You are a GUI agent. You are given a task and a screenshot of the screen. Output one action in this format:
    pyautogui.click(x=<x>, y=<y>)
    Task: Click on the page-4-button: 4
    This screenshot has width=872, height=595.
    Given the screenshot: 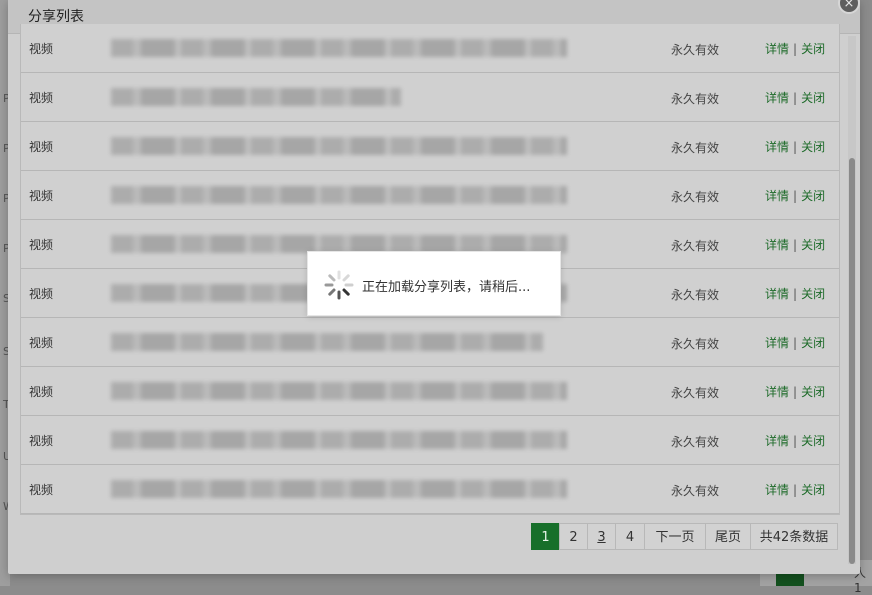 What is the action you would take?
    pyautogui.click(x=630, y=536)
    